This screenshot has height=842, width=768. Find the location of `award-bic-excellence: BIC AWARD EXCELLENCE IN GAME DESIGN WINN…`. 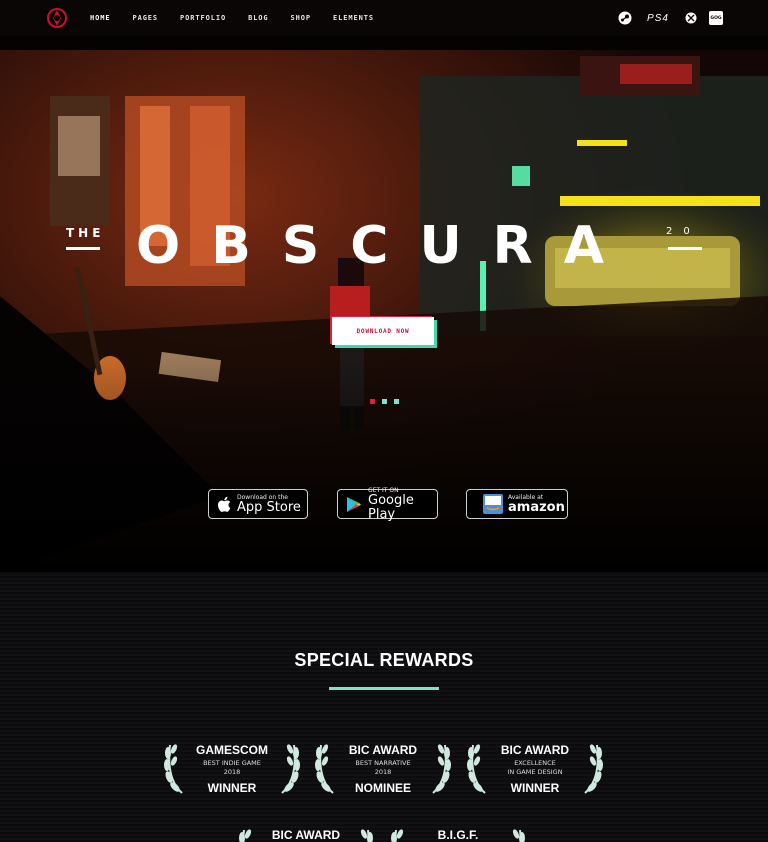

award-bic-excellence: BIC AWARD EXCELLENCE IN GAME DESIGN WINN… is located at coordinates (535, 769).